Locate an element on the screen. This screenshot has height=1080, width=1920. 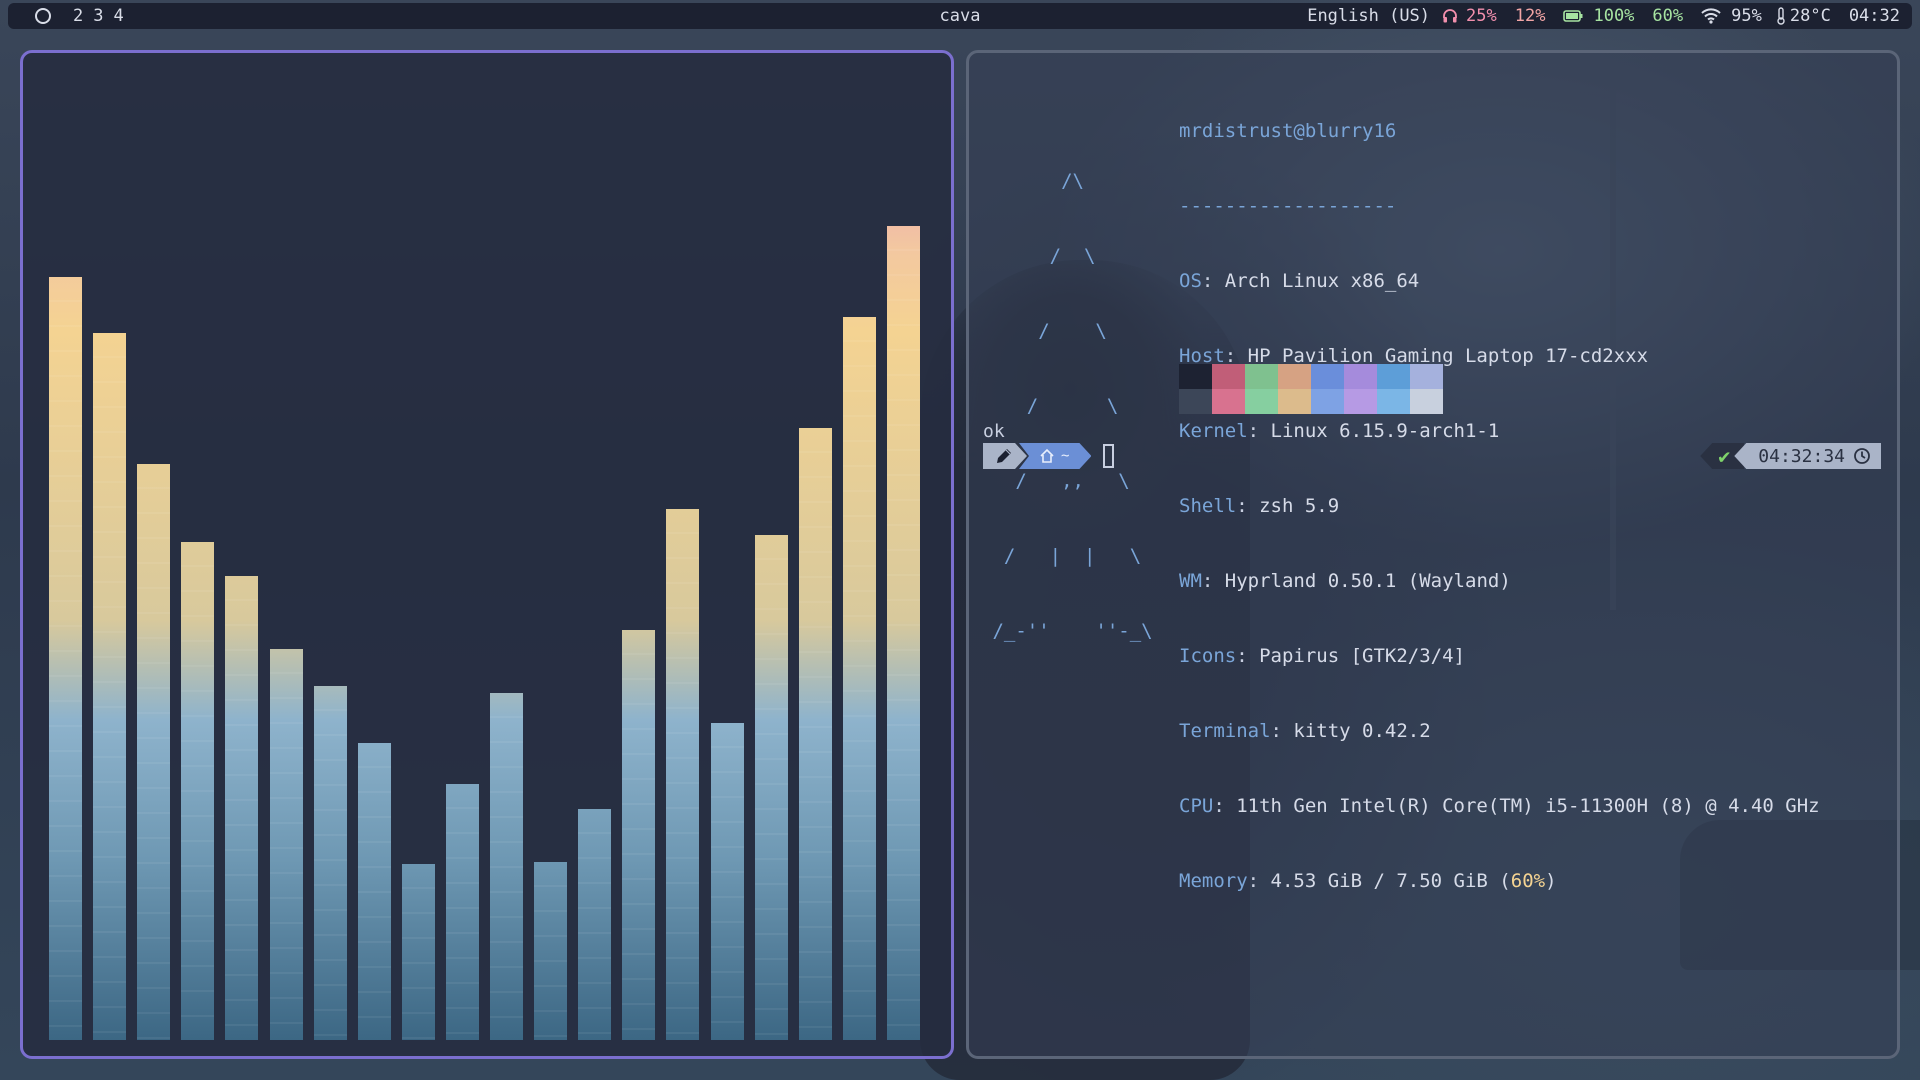
info-key: Terminal is located at coordinates (1225, 731).